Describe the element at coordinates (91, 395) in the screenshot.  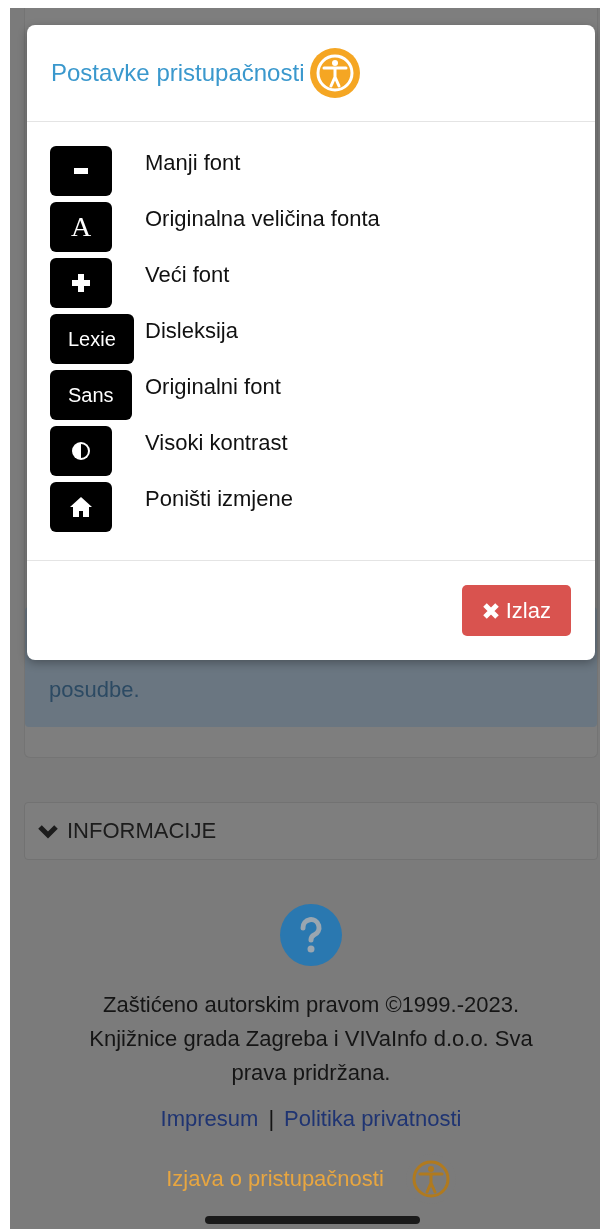
I see `option-button: Sans` at that location.